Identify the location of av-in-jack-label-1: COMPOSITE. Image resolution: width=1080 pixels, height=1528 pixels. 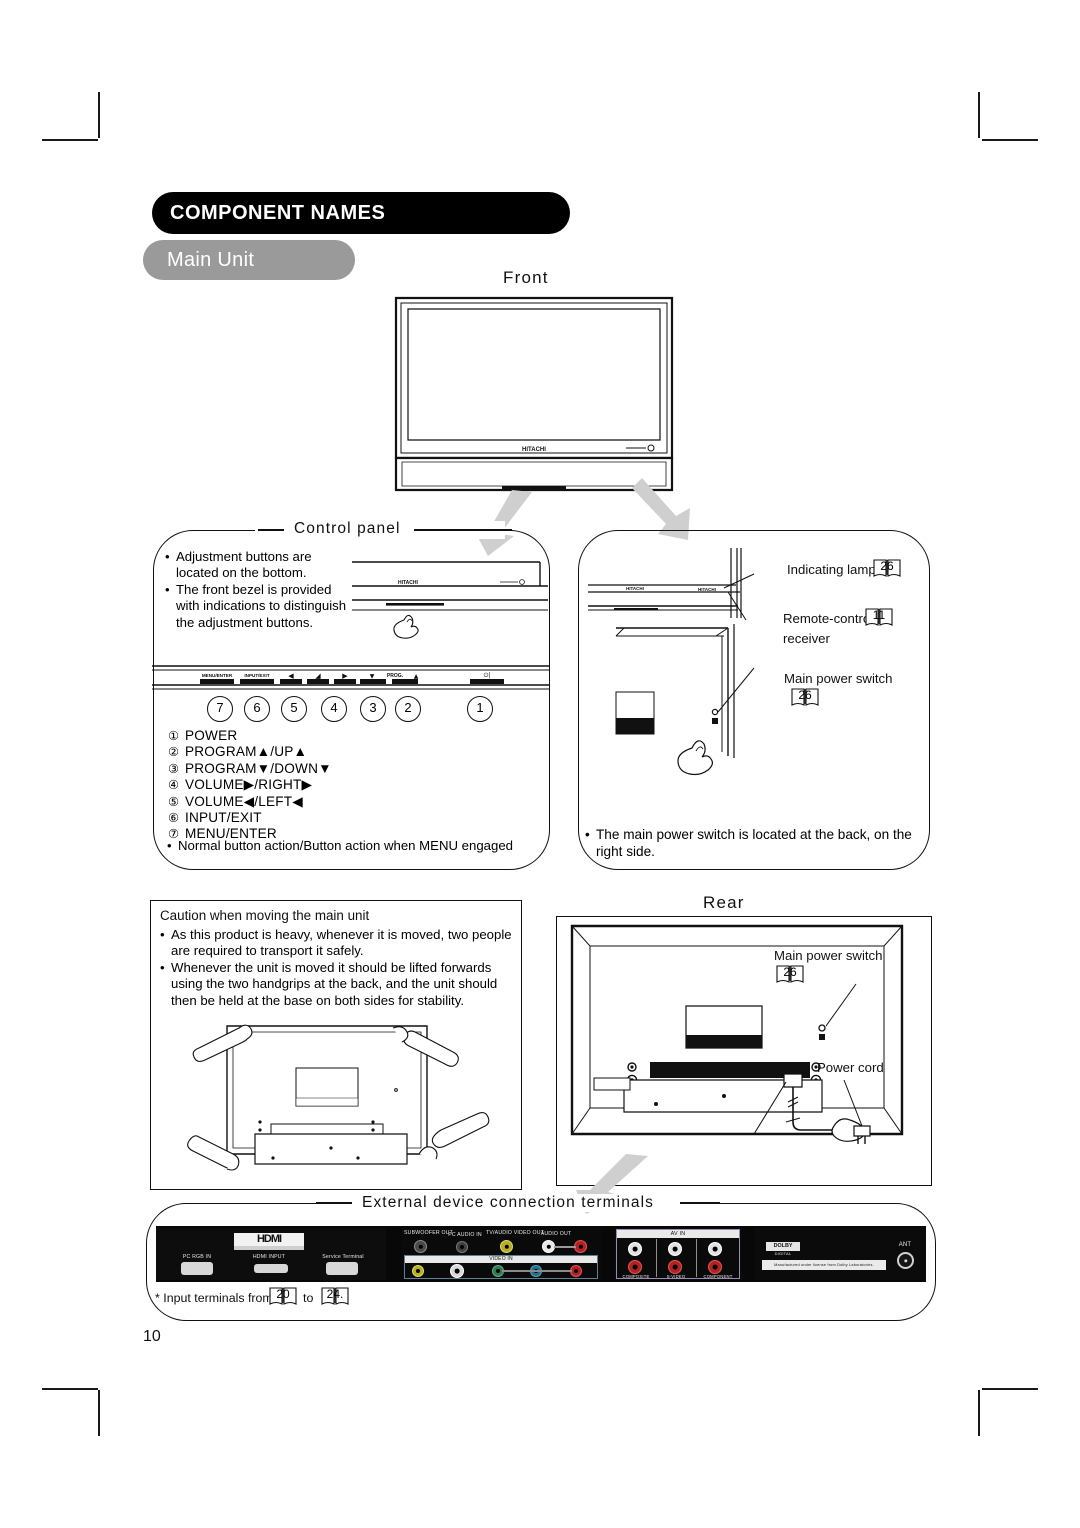
(636, 1276).